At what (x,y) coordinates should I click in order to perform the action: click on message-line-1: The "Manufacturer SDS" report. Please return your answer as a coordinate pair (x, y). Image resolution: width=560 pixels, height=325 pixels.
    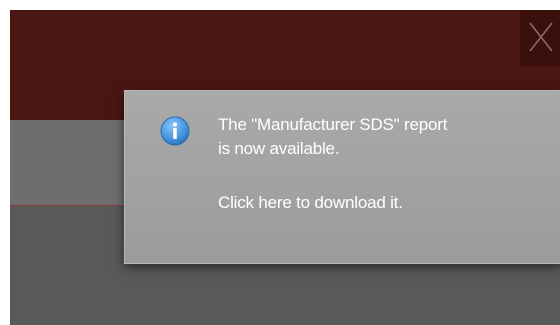
    Looking at the image, I should click on (333, 124).